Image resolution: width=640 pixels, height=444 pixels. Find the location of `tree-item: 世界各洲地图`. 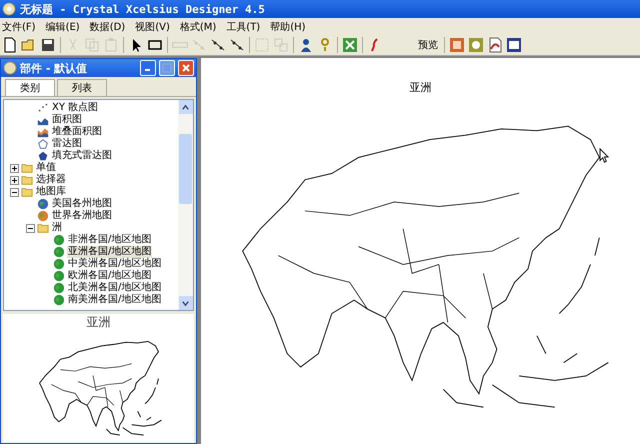

tree-item: 世界各洲地图 is located at coordinates (82, 216).